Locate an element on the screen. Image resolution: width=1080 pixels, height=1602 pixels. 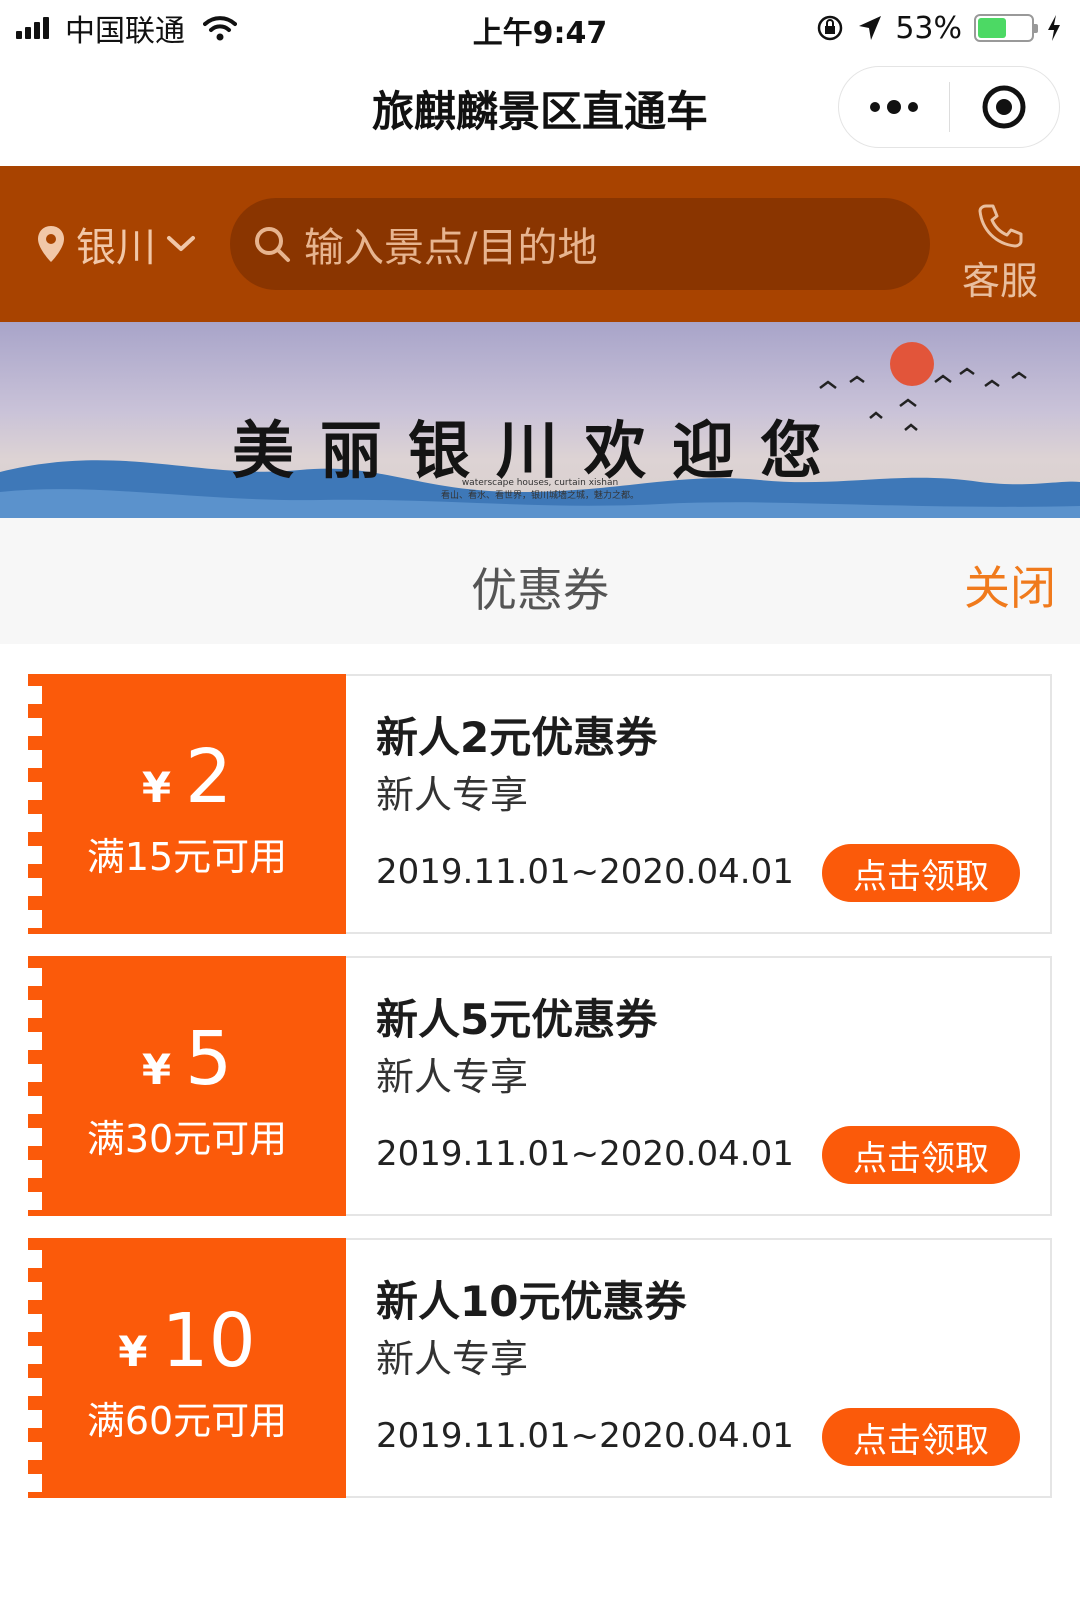
close-button: 关闭 is located at coordinates (1010, 585).